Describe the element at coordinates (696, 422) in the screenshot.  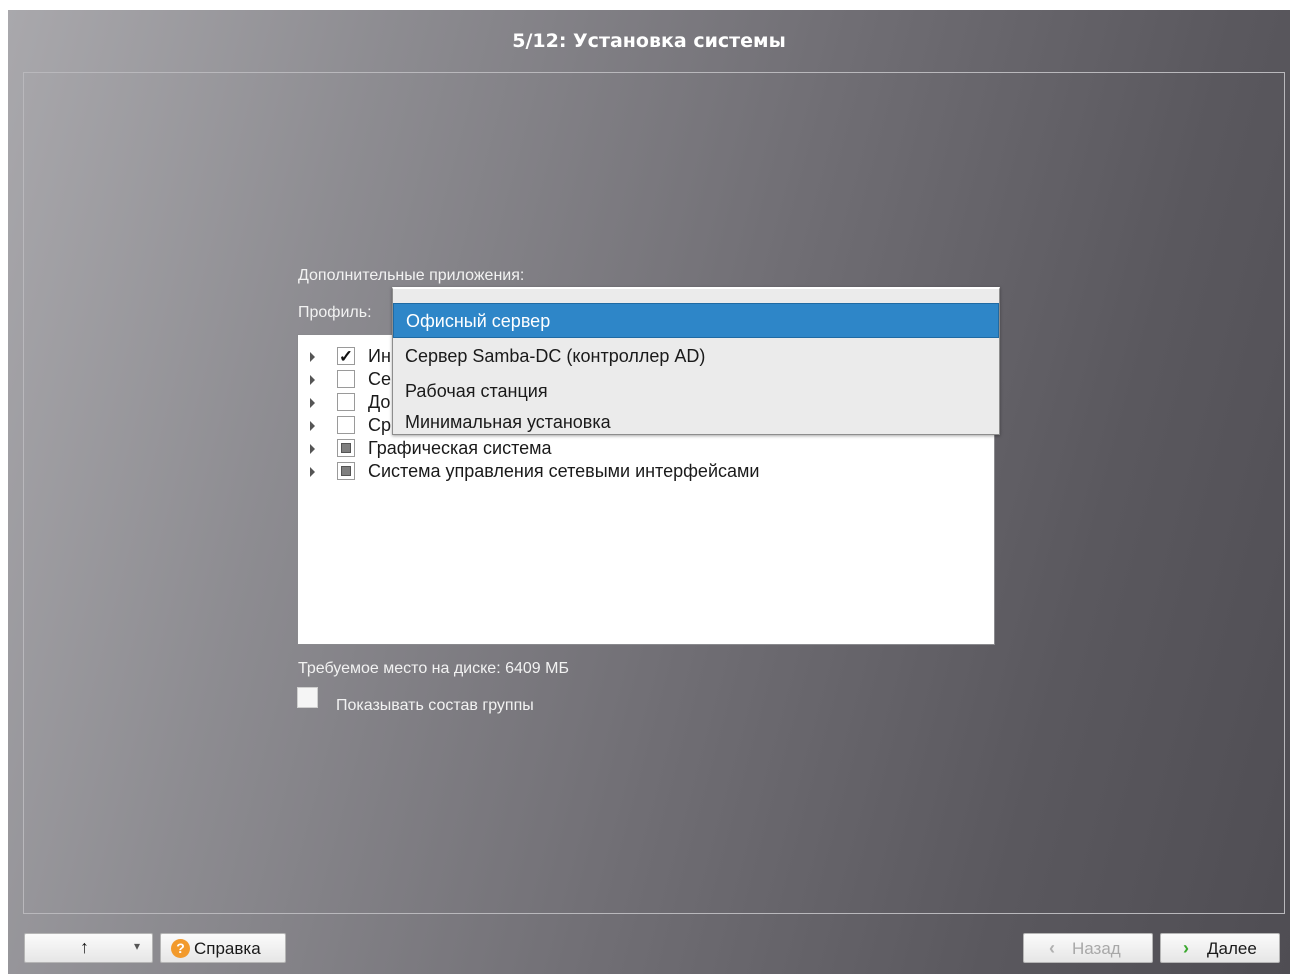
I see `profile-option: Минимальная установка` at that location.